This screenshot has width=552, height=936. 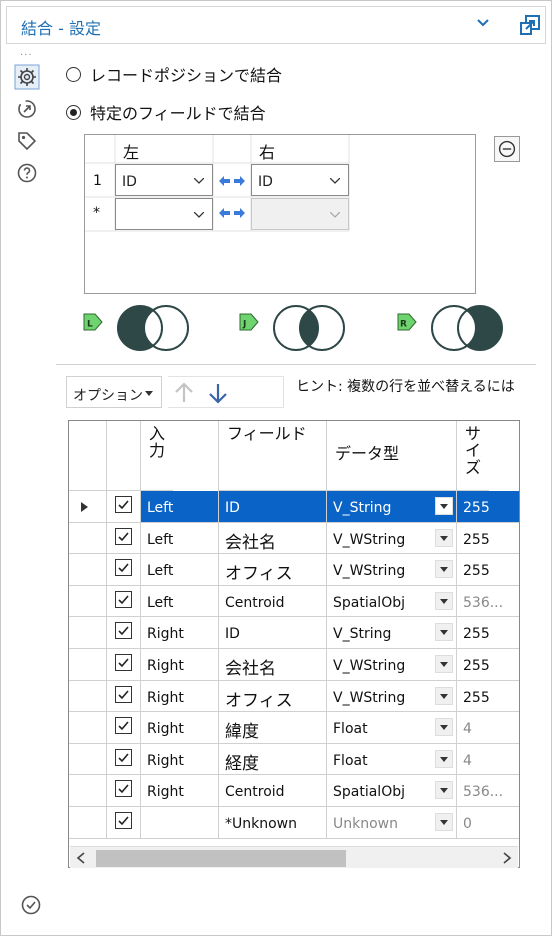 I want to click on scroll-right-icon, so click(x=507, y=858).